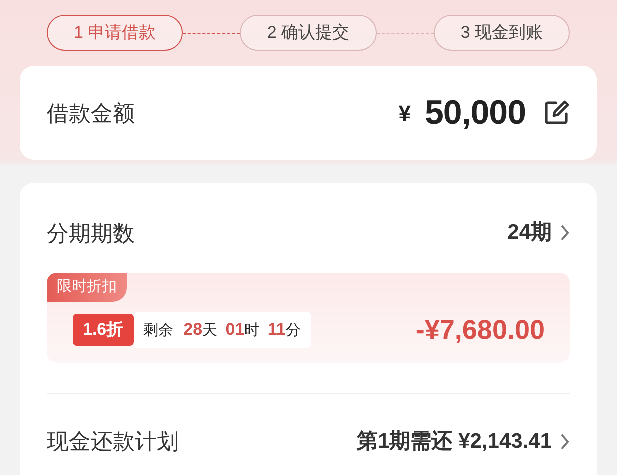  What do you see at coordinates (91, 234) in the screenshot?
I see `installments-label: 分期期数` at bounding box center [91, 234].